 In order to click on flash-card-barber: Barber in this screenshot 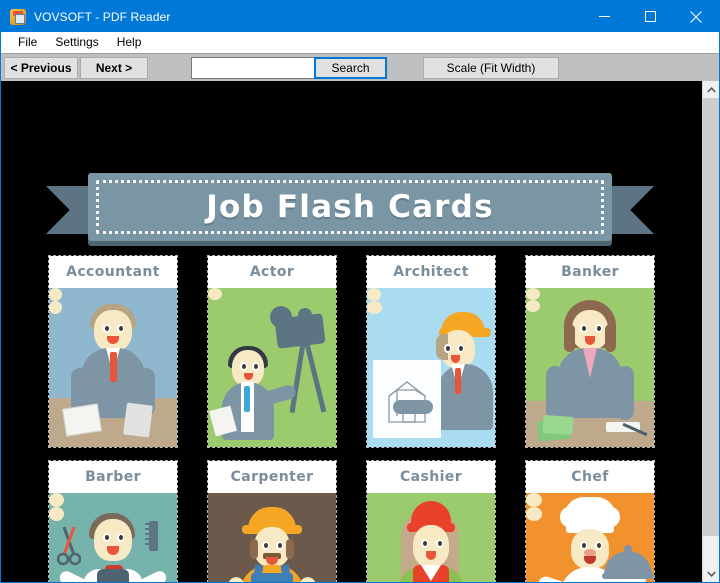, I will do `click(113, 521)`.